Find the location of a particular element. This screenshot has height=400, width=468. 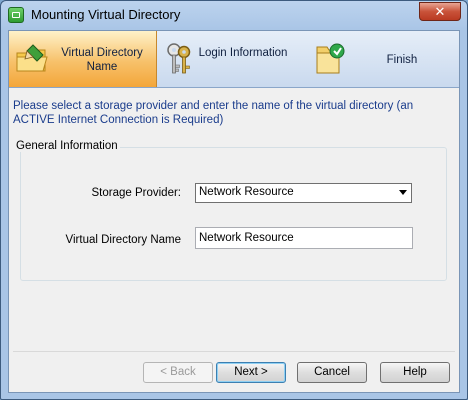

virtual-directory-name-label: Virtual Directory Name is located at coordinates (123, 240).